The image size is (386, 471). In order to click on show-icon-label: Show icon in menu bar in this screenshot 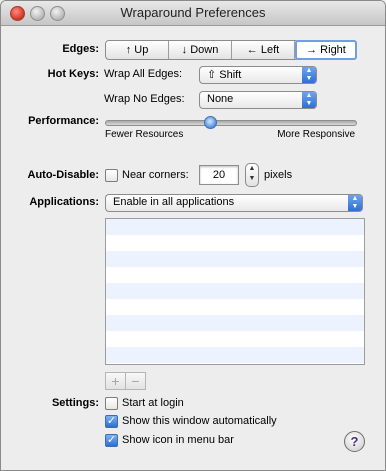, I will do `click(178, 440)`.